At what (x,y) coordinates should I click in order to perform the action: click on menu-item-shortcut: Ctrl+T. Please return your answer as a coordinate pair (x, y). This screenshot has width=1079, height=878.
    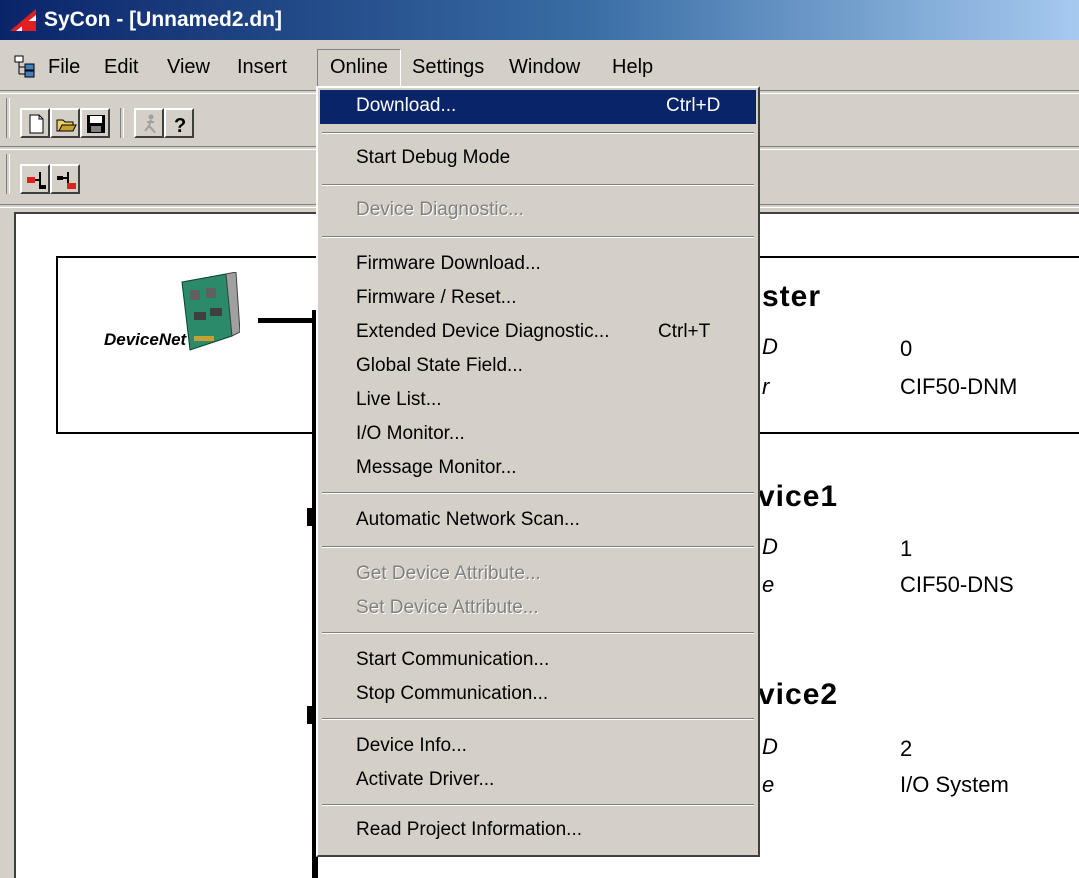
    Looking at the image, I should click on (684, 331).